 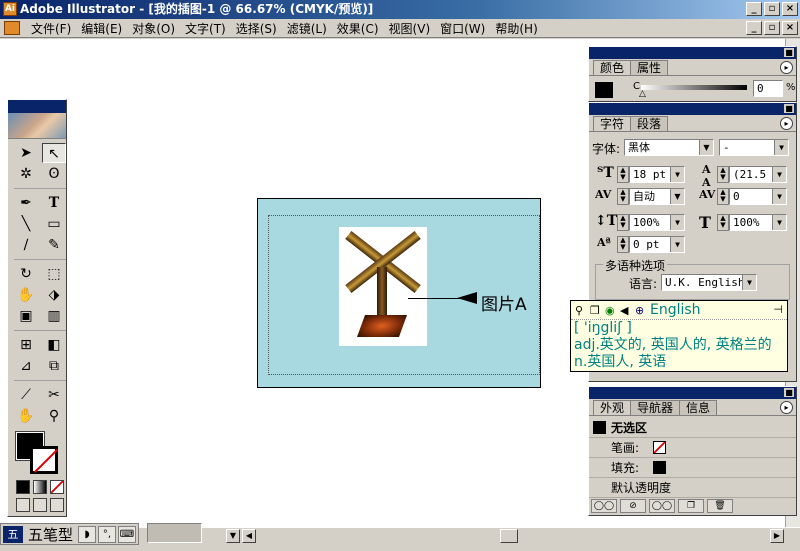 What do you see at coordinates (153, 28) in the screenshot?
I see `menu-object: 对象(O)` at bounding box center [153, 28].